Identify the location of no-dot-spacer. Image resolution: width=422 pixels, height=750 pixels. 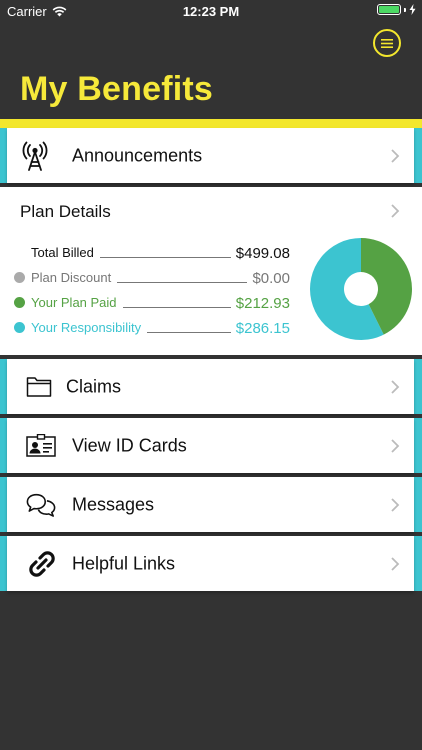
(19, 252).